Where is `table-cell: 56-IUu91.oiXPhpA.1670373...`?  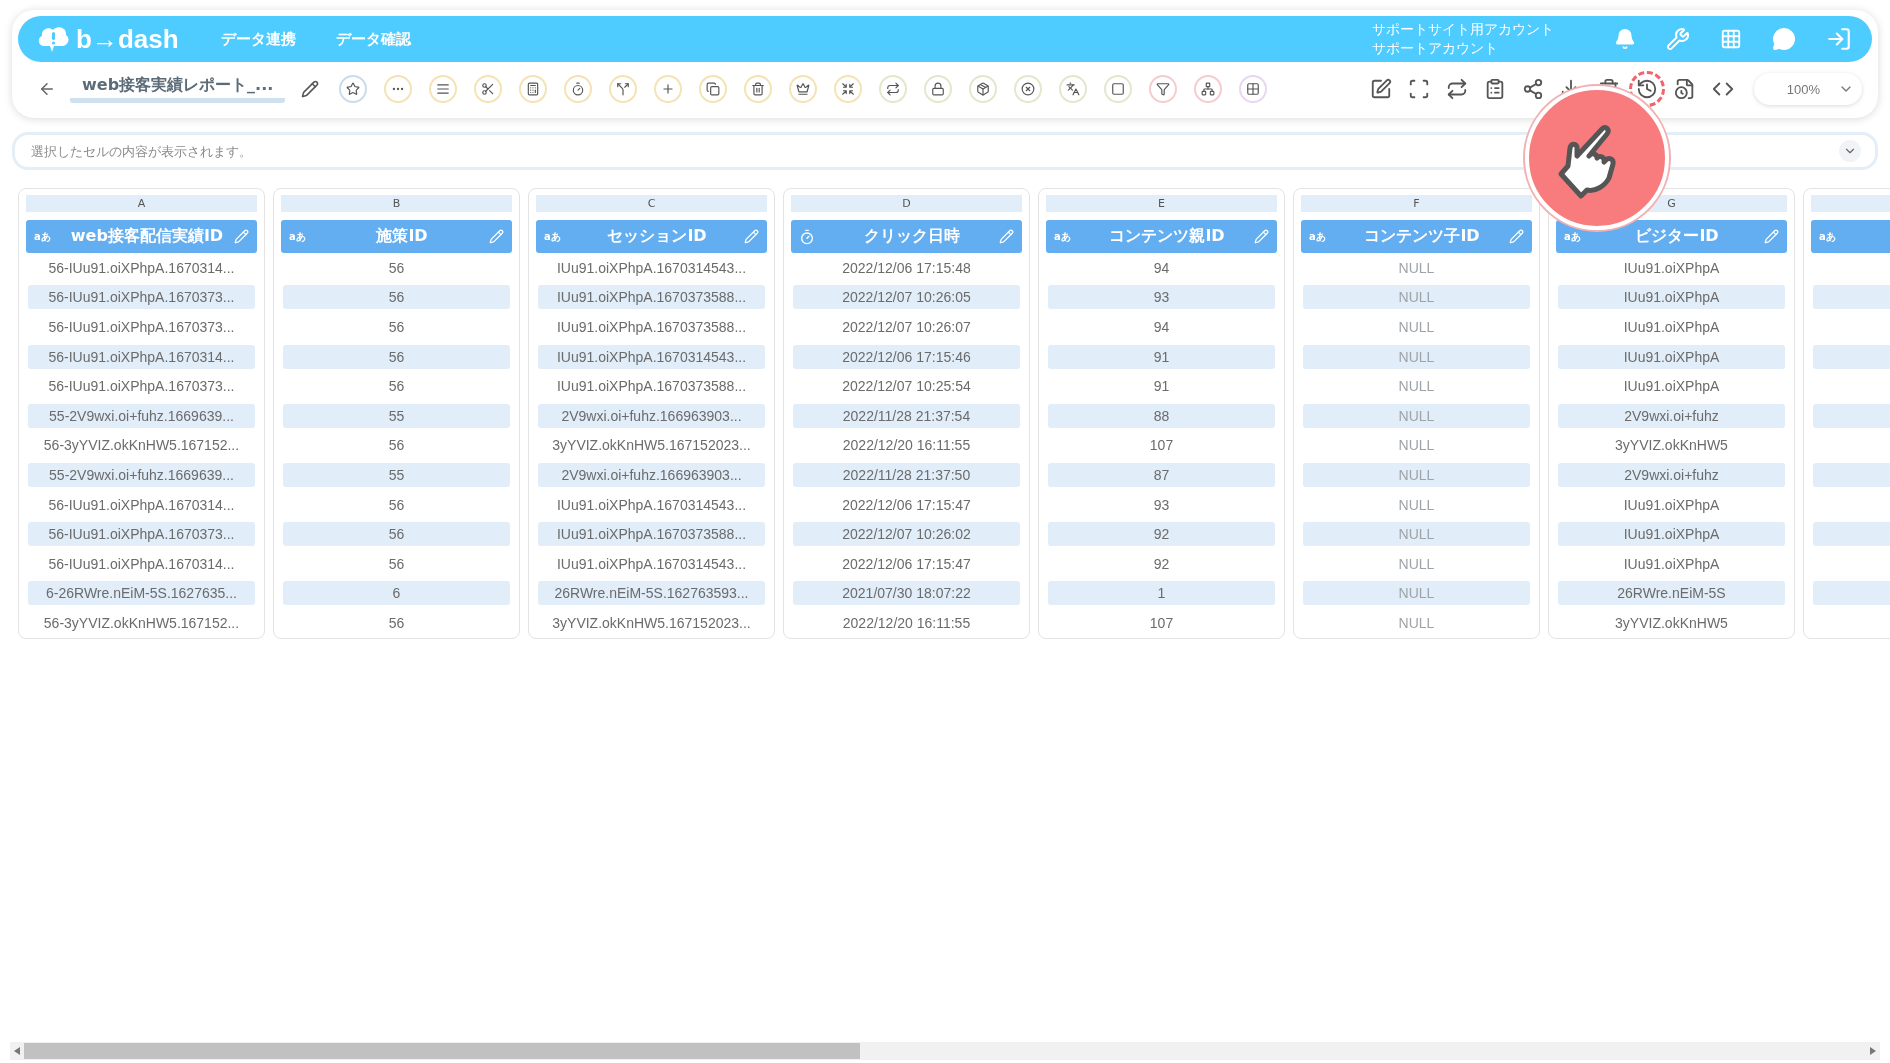
table-cell: 56-IUu91.oiXPhpA.1670373... is located at coordinates (141, 534).